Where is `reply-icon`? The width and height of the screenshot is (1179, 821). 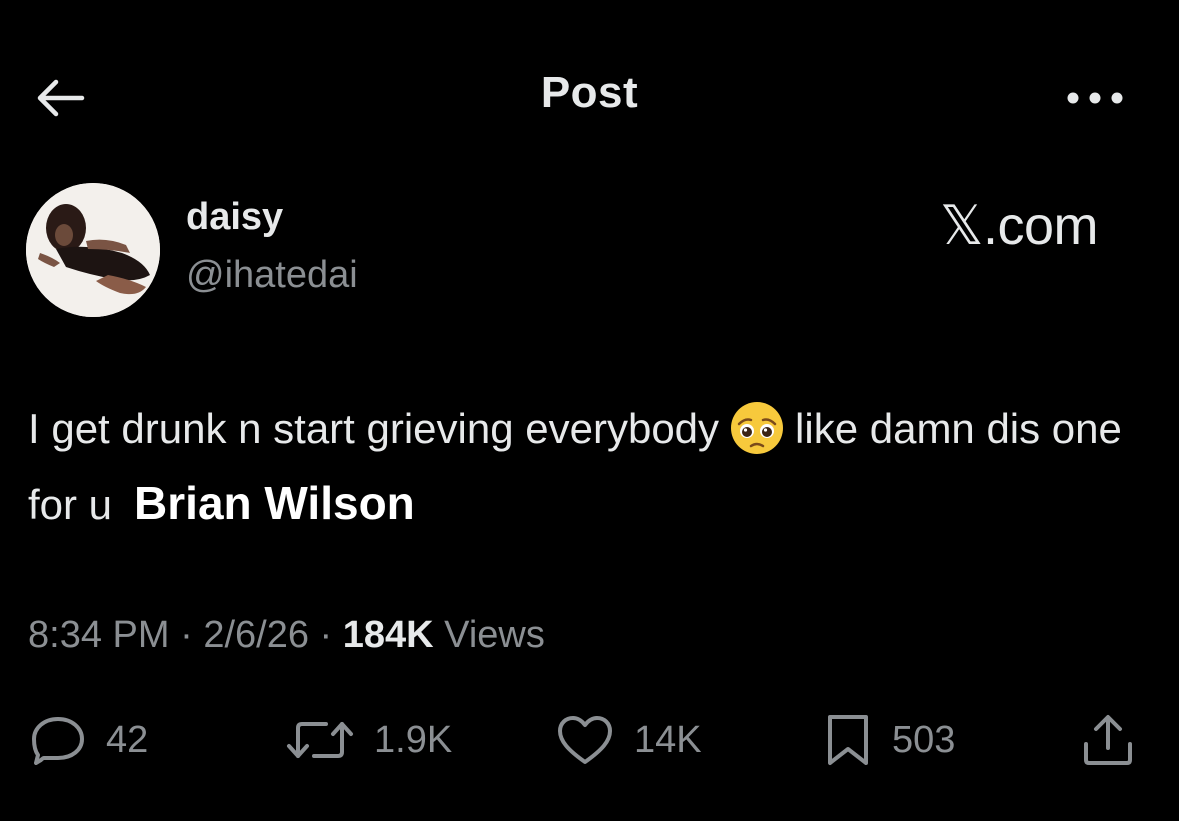 reply-icon is located at coordinates (58, 741).